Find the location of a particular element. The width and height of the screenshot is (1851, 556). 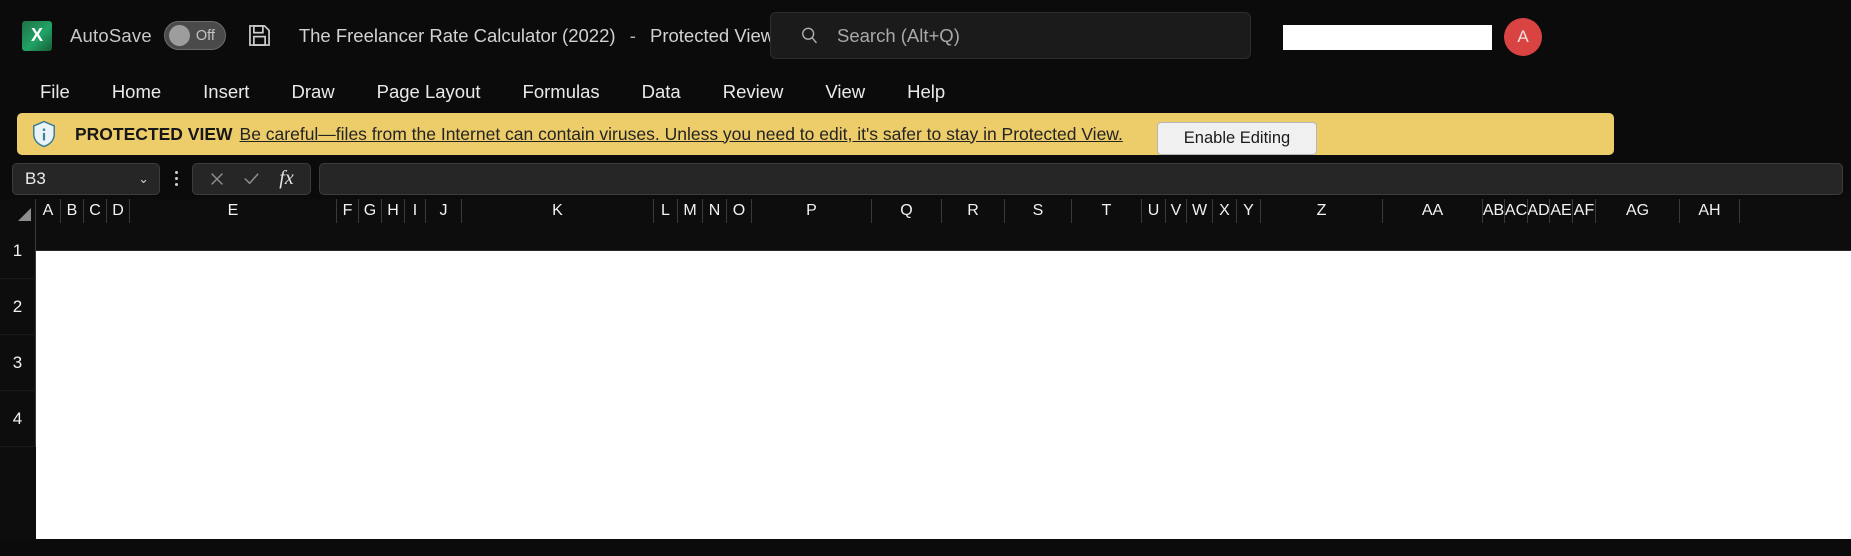

search-input: Search (Alt+Q) is located at coordinates (1010, 35).